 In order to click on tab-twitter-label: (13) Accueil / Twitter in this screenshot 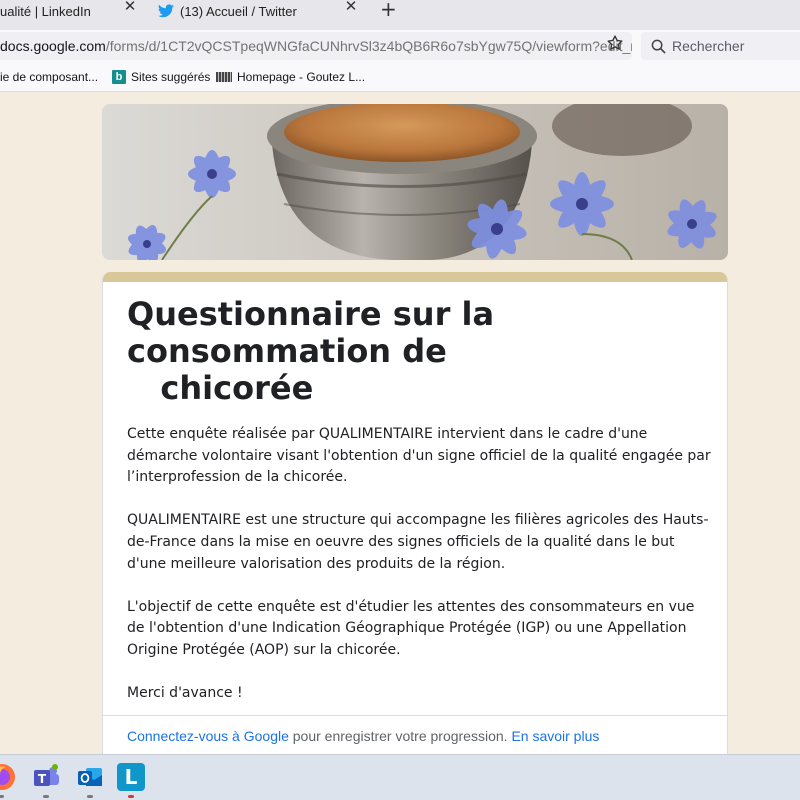, I will do `click(238, 11)`.